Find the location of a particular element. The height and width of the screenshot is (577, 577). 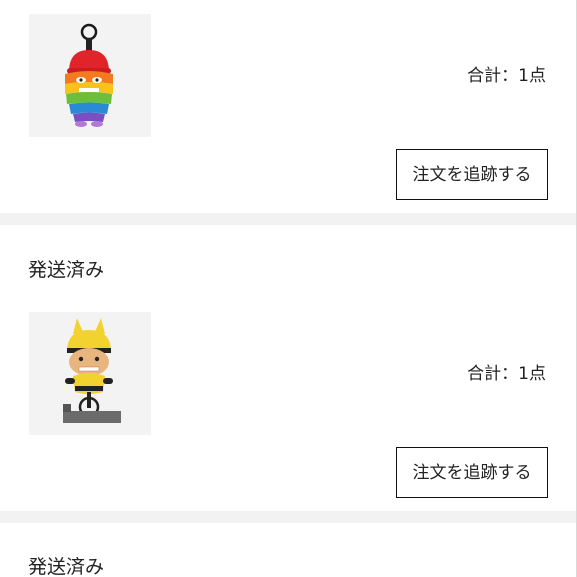

bicycle-rider-figure-icon is located at coordinates (90, 373).